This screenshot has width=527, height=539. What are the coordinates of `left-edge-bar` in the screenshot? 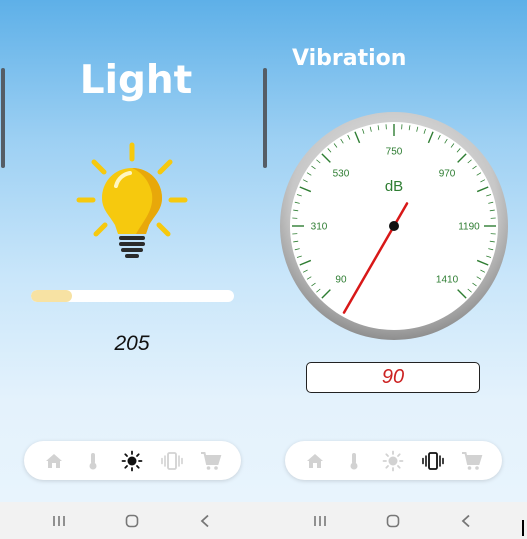 It's located at (3, 118).